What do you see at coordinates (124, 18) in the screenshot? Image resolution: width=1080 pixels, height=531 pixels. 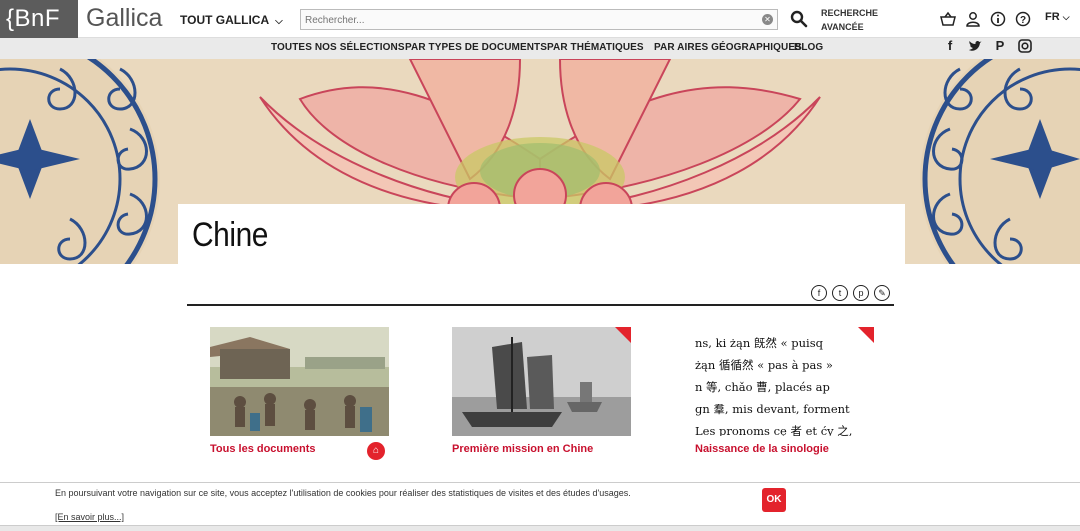 I see `gallica-logo: Gallica` at bounding box center [124, 18].